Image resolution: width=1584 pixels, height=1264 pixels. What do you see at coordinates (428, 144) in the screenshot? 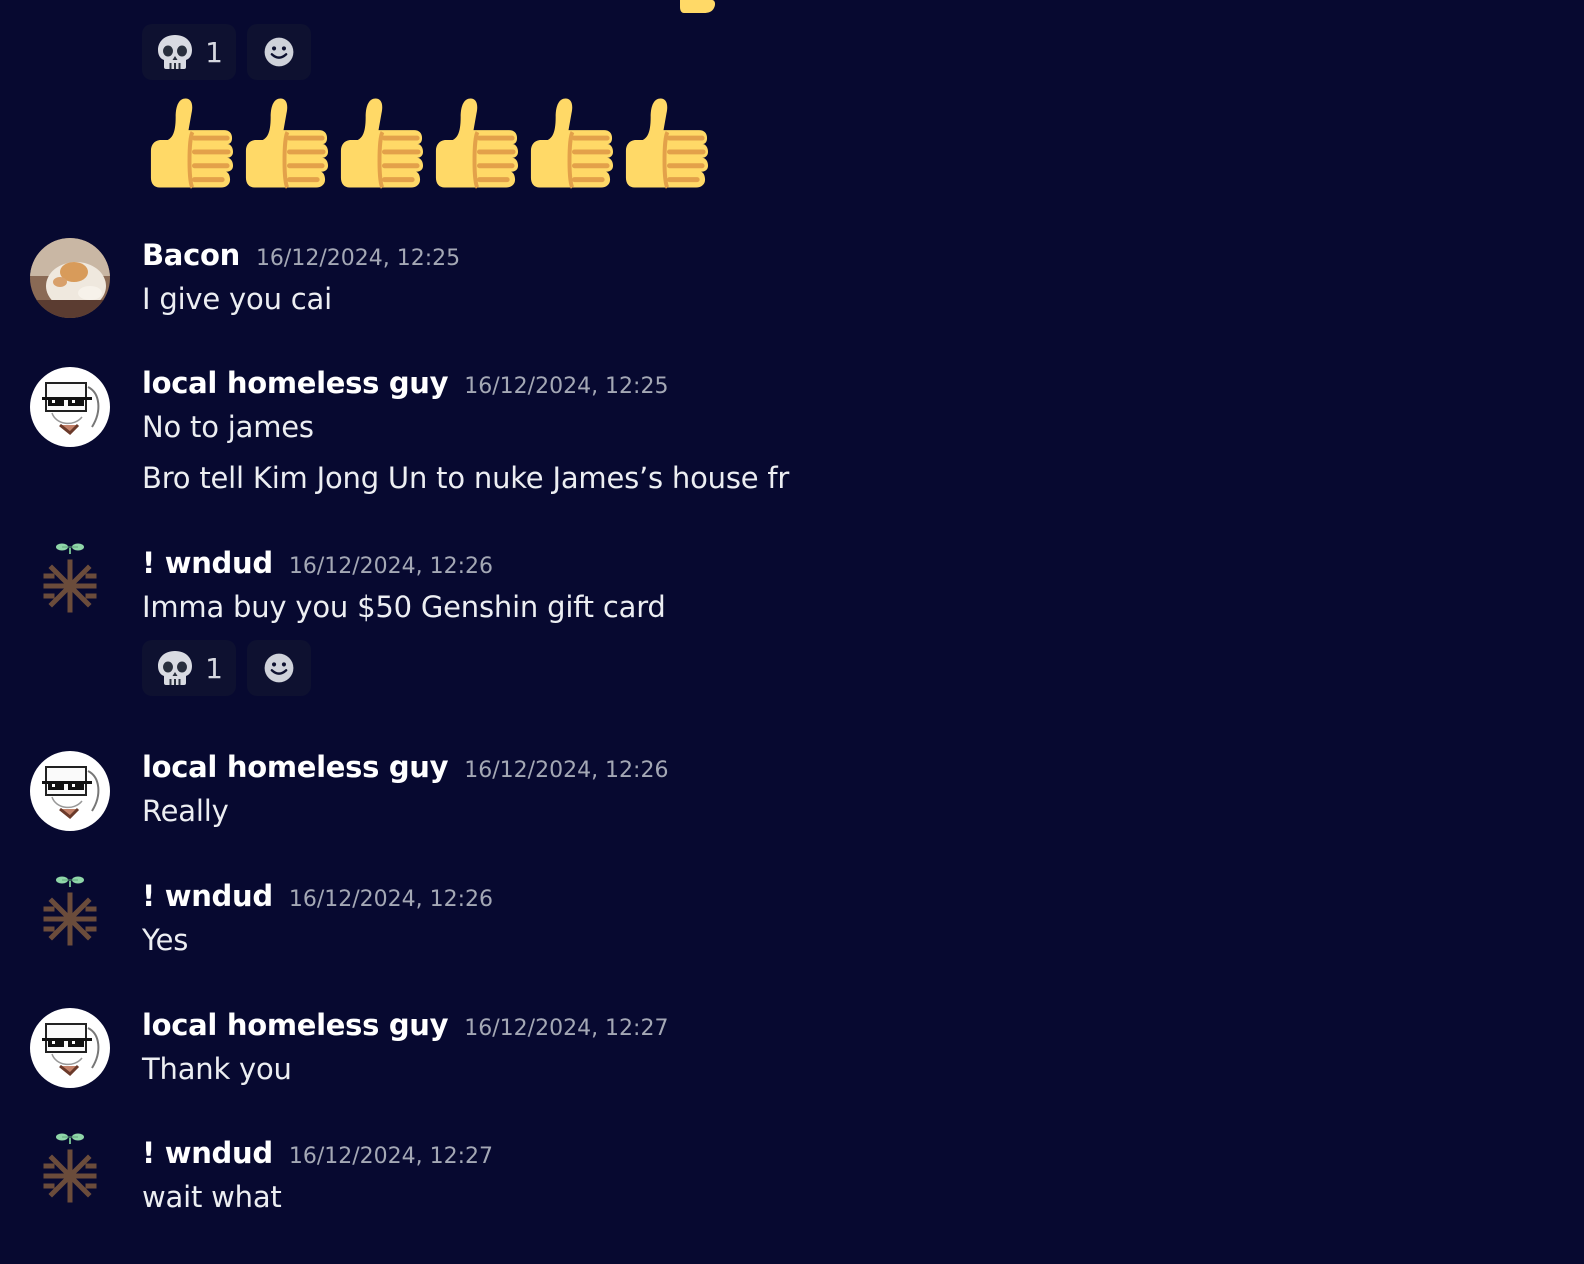
I see `thumbs-emoji-row` at bounding box center [428, 144].